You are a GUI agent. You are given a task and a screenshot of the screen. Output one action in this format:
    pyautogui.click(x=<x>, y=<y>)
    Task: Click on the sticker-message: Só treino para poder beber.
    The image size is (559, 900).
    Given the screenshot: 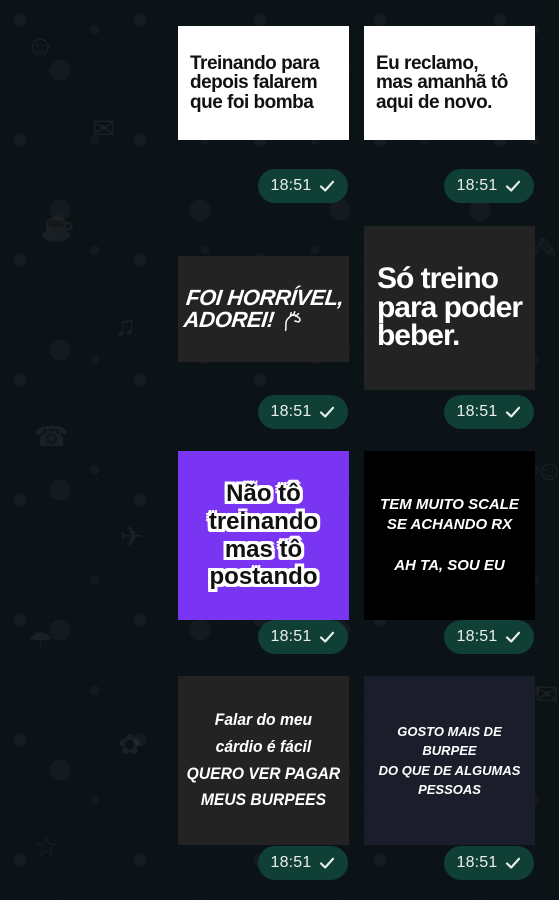 What is the action you would take?
    pyautogui.click(x=449, y=308)
    